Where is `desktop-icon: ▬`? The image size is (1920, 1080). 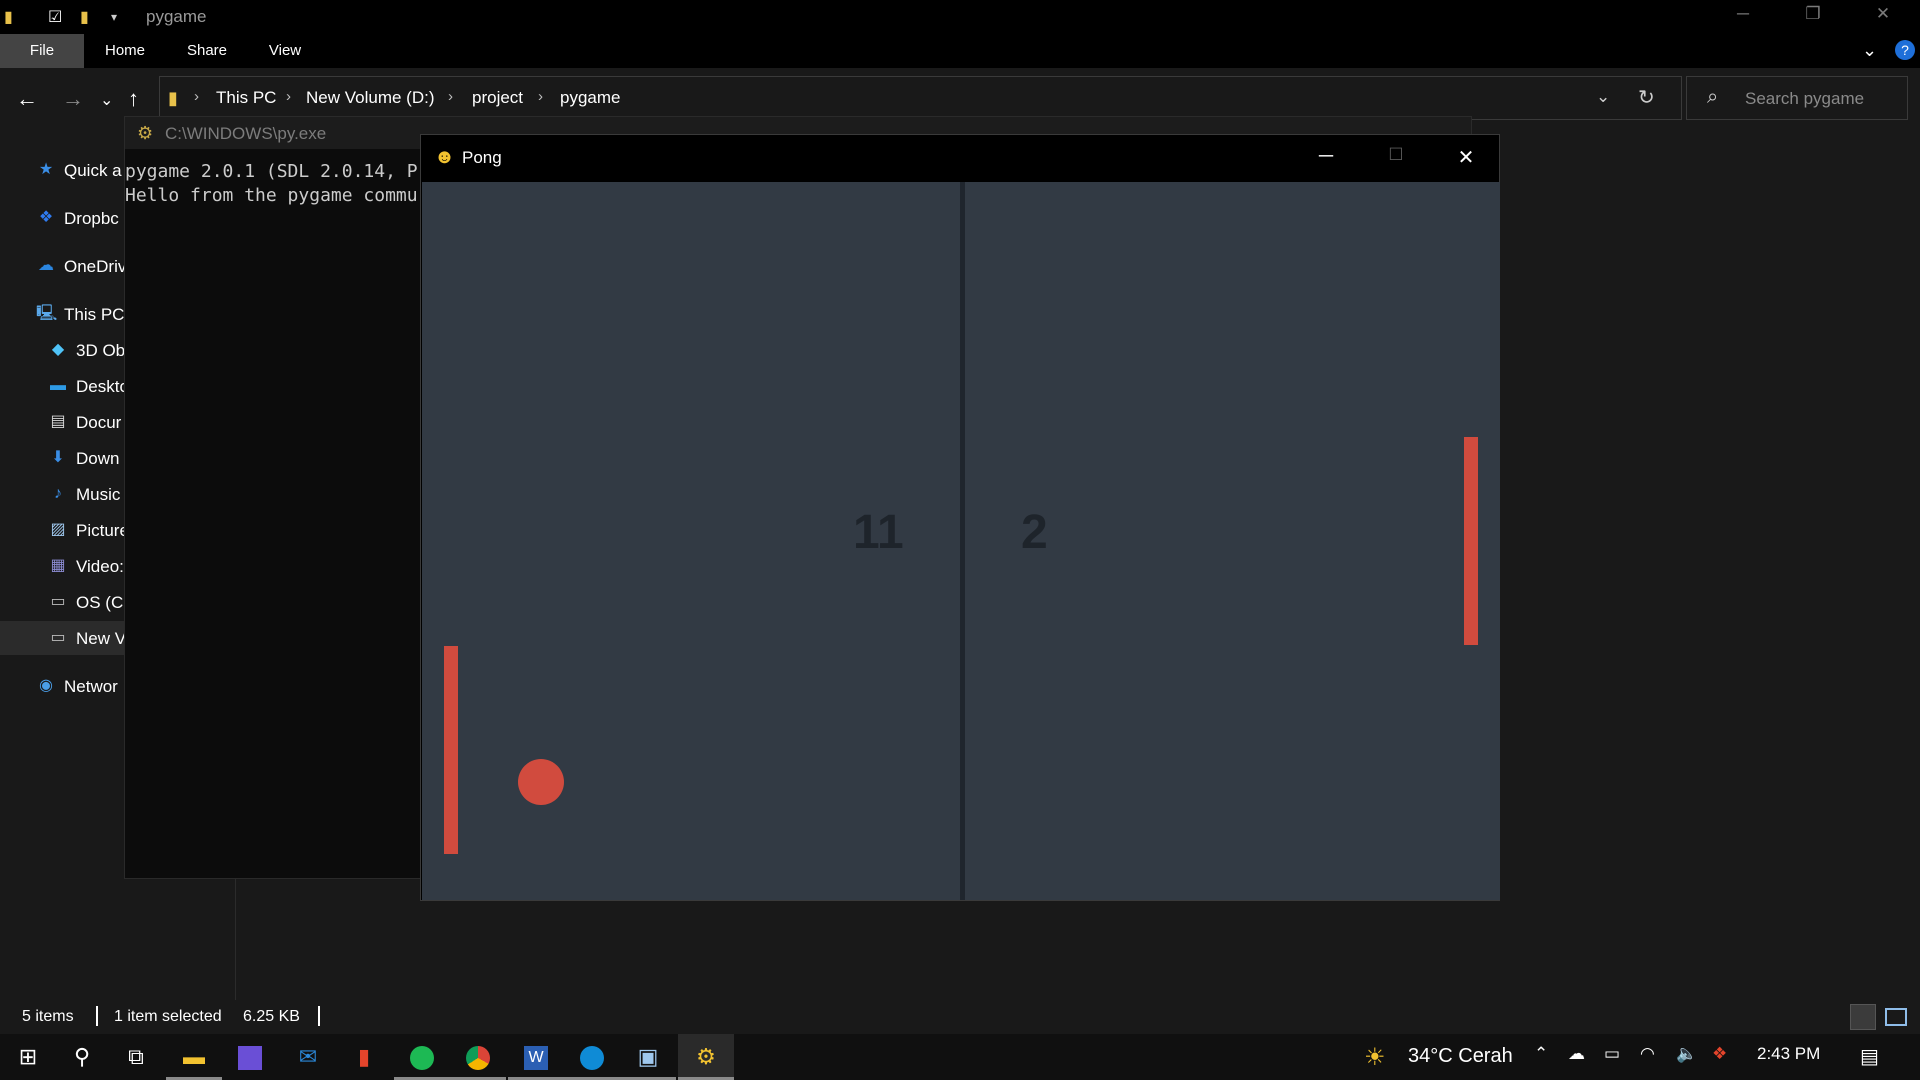
desktop-icon: ▬ is located at coordinates (58, 385).